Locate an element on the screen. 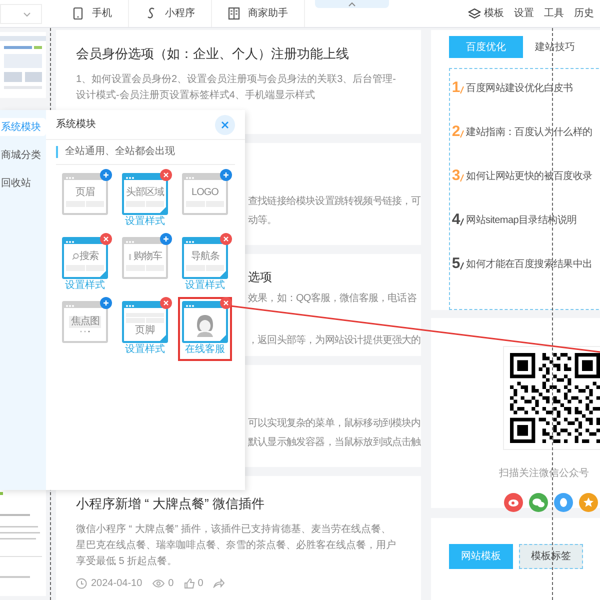 The width and height of the screenshot is (600, 600). article-summary: 查找链接给模块设置跳转视频号链接，可 is located at coordinates (334, 201).